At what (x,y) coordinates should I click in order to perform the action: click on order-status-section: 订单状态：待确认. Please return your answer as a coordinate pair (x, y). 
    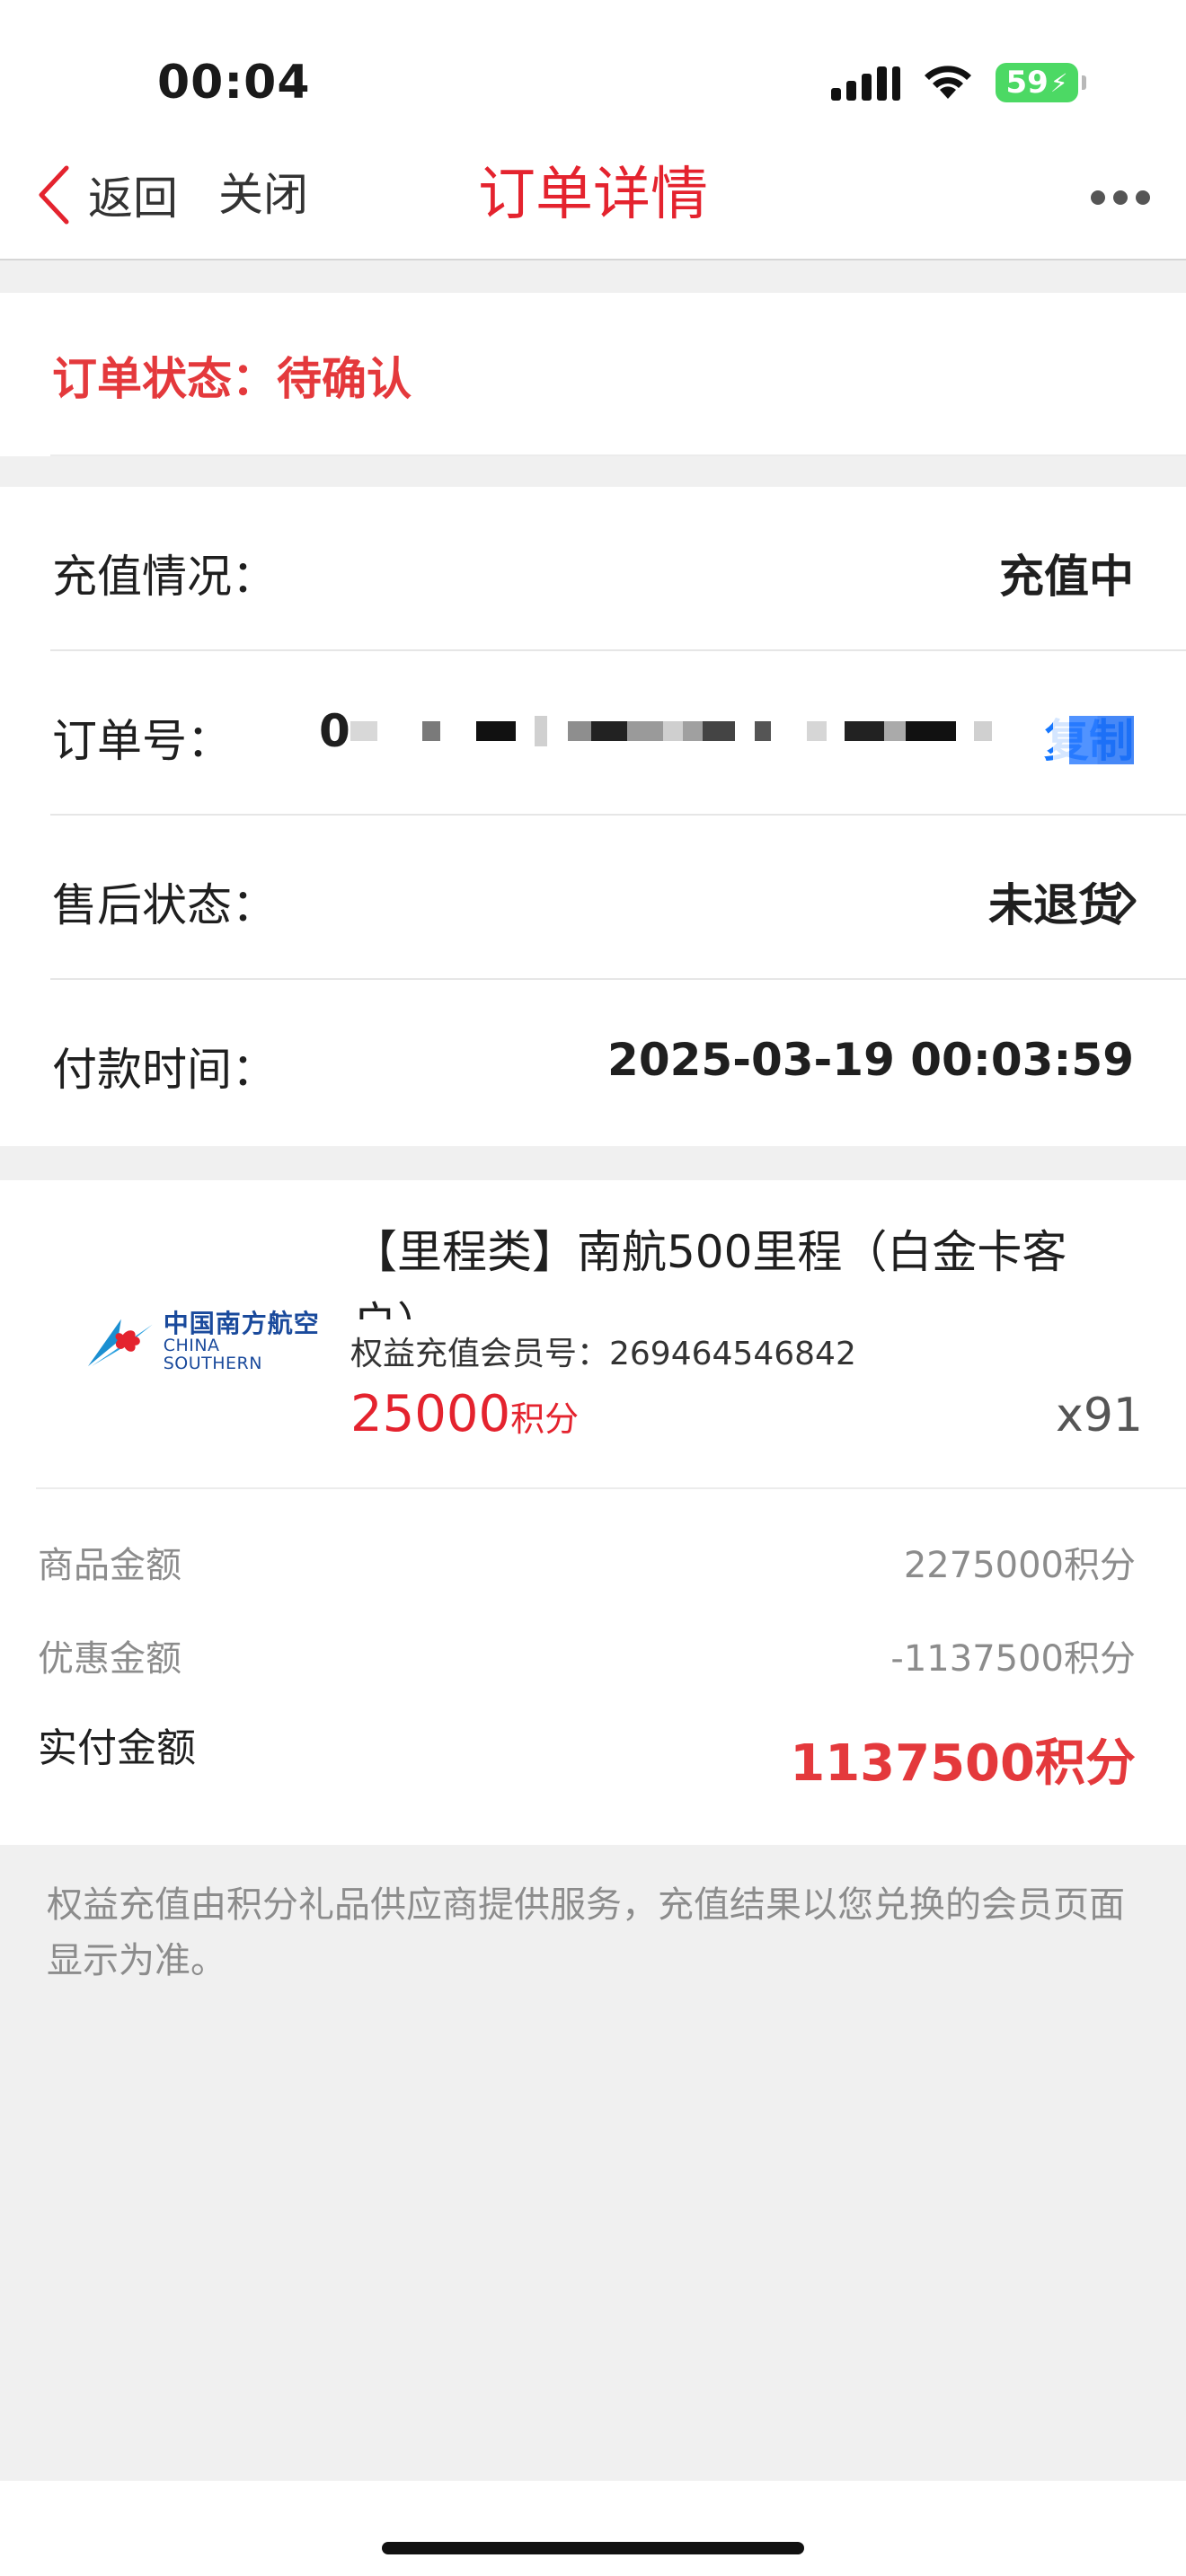
    Looking at the image, I should click on (593, 374).